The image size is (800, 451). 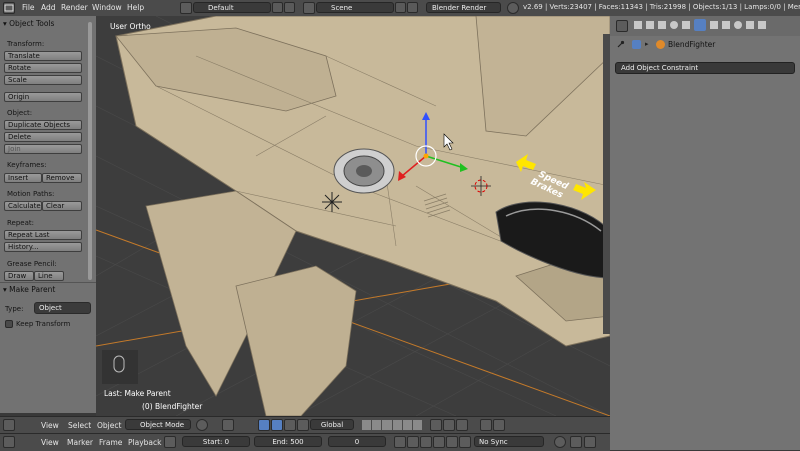 What do you see at coordinates (28, 23) in the screenshot?
I see `object-tools-header: ▾ Object Tools` at bounding box center [28, 23].